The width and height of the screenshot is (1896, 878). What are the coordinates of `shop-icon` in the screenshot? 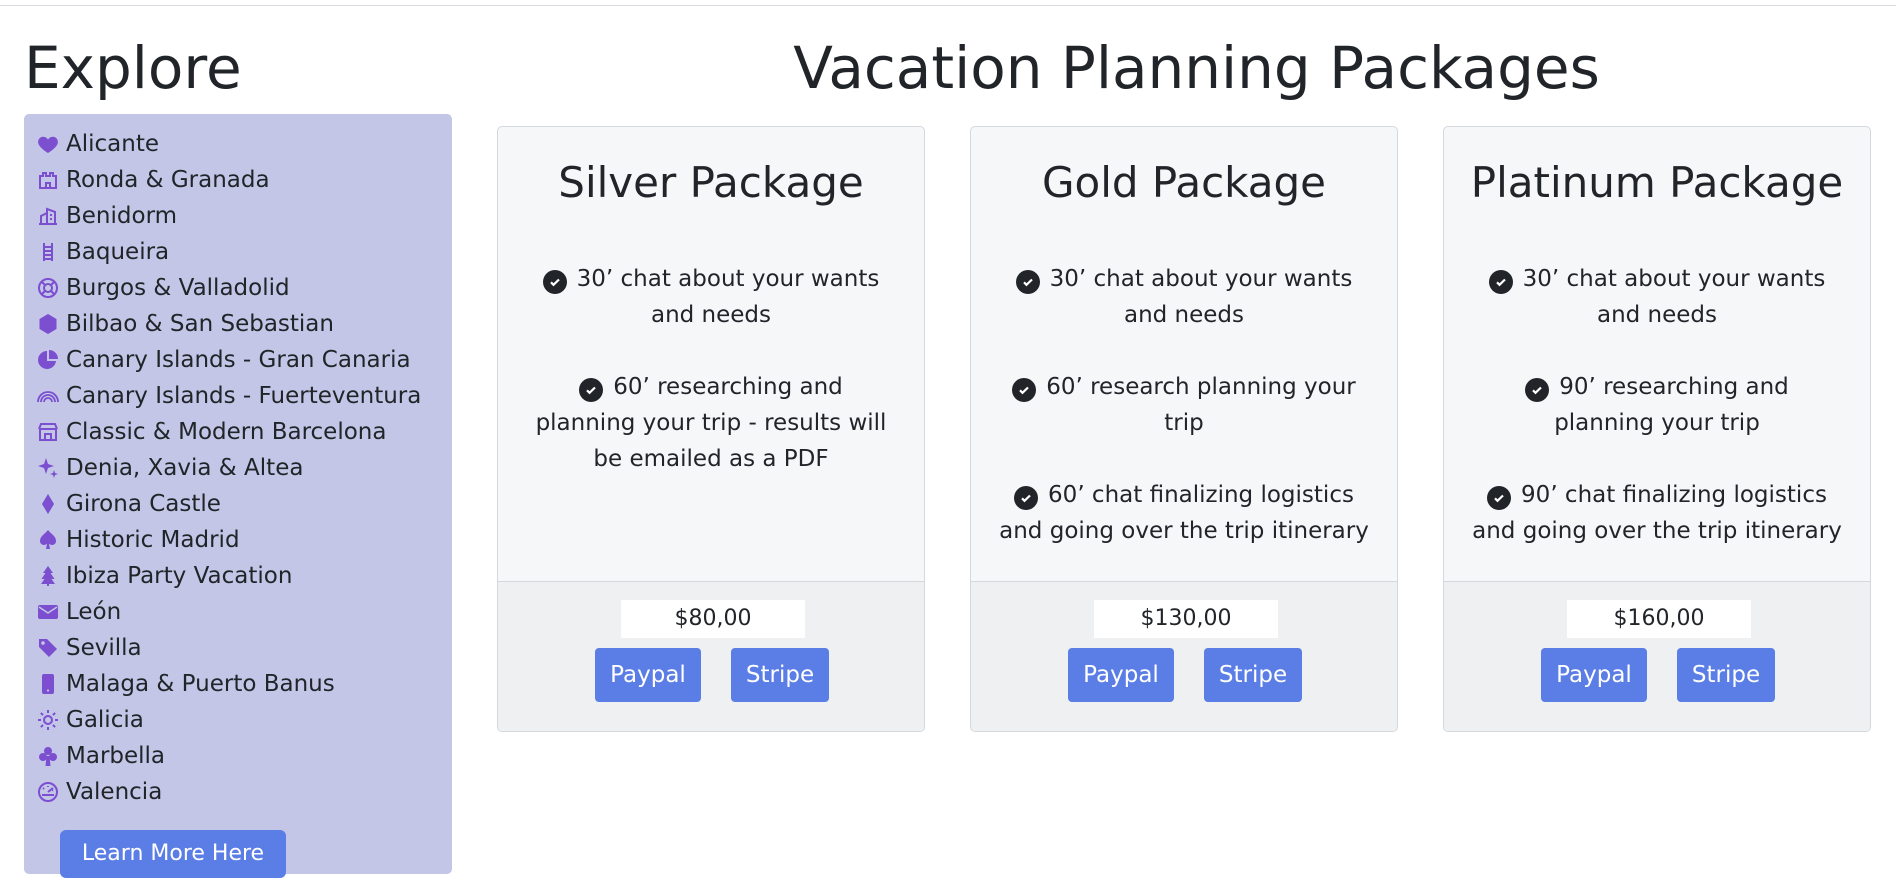 It's located at (48, 432).